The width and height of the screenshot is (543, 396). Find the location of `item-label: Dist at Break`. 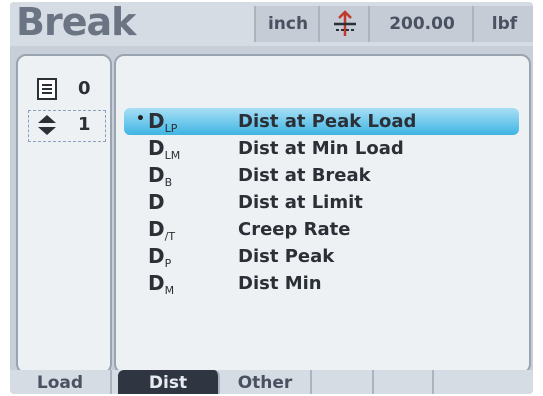

item-label: Dist at Break is located at coordinates (304, 175).